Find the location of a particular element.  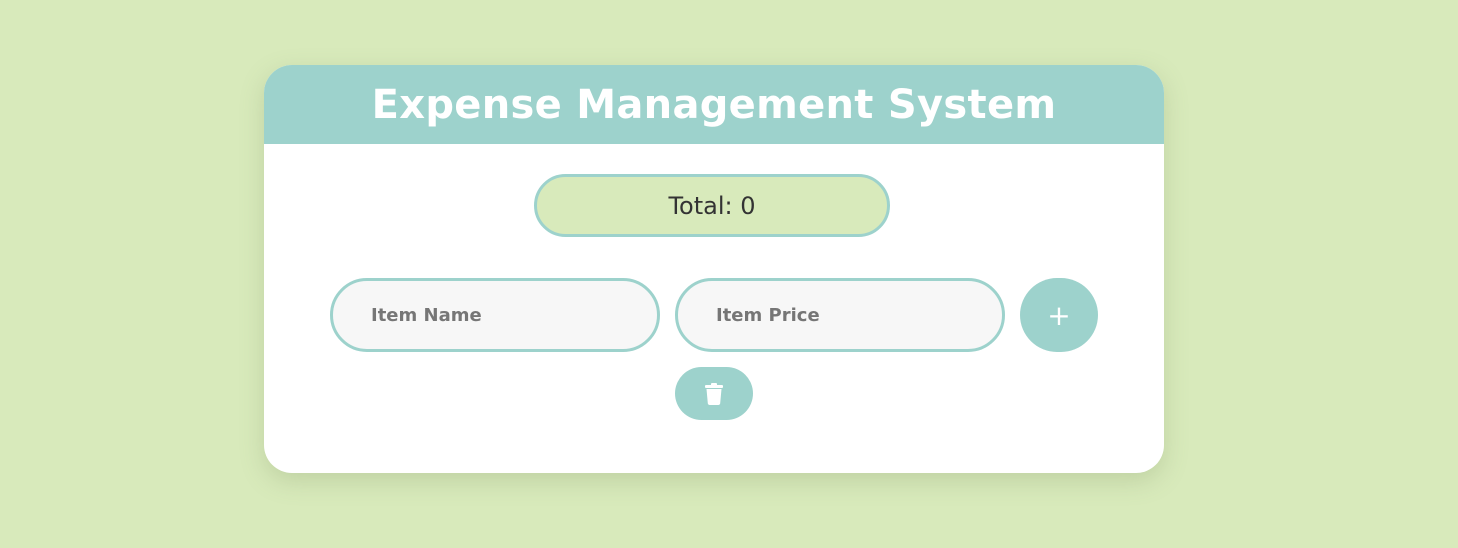

clear-expenses-button is located at coordinates (714, 393).